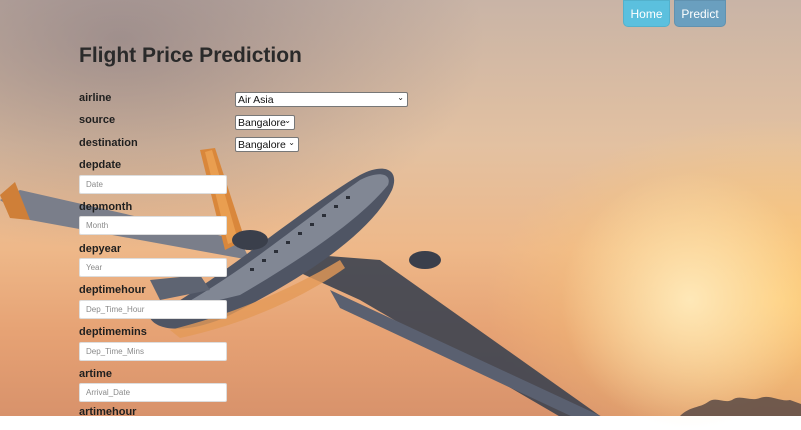 The width and height of the screenshot is (801, 430). What do you see at coordinates (153, 309) in the screenshot?
I see `deptimehour-input` at bounding box center [153, 309].